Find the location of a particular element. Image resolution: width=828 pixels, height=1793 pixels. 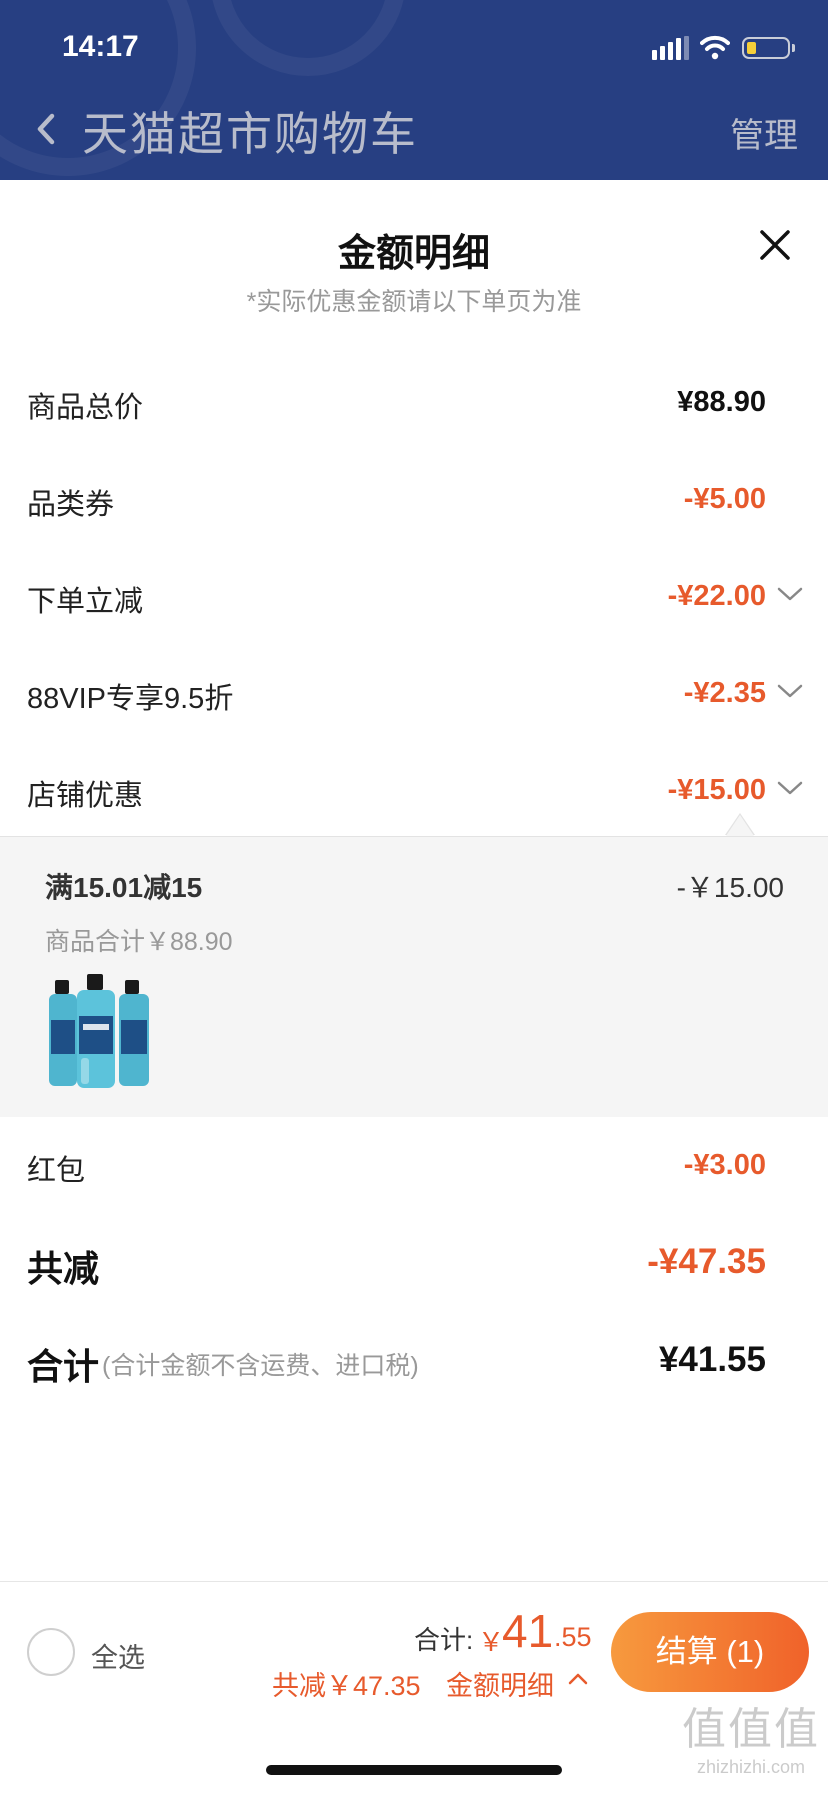

total-discount-value: -¥47.35 is located at coordinates (706, 1261).